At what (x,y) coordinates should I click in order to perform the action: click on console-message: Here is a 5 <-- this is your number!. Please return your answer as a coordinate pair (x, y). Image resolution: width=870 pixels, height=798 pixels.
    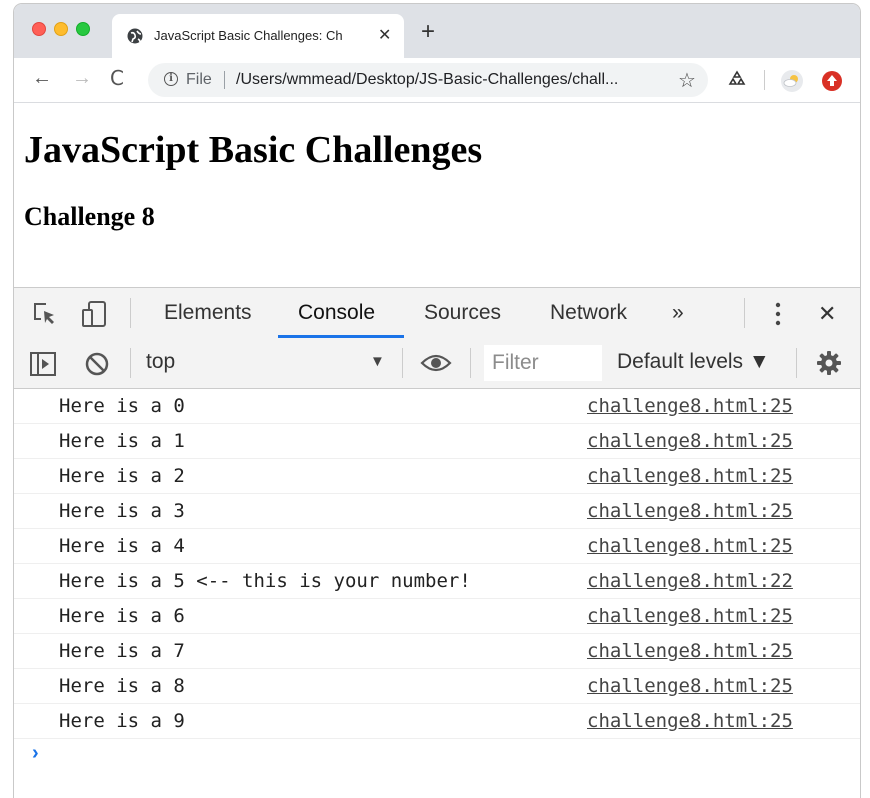
    Looking at the image, I should click on (265, 581).